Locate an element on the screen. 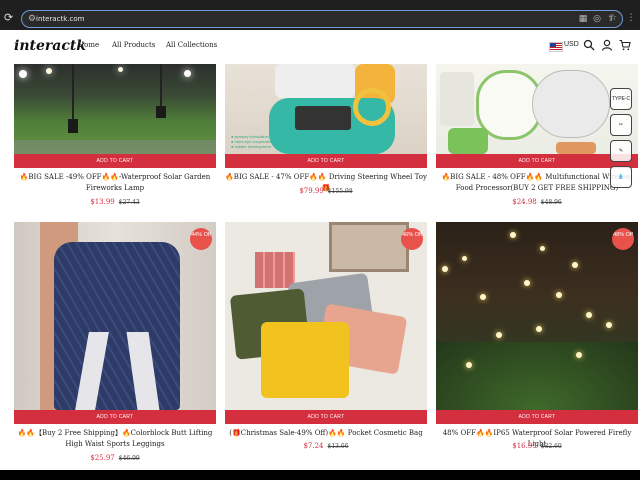 The image size is (640, 480). product-prices: $13.99 $27.43 is located at coordinates (115, 202).